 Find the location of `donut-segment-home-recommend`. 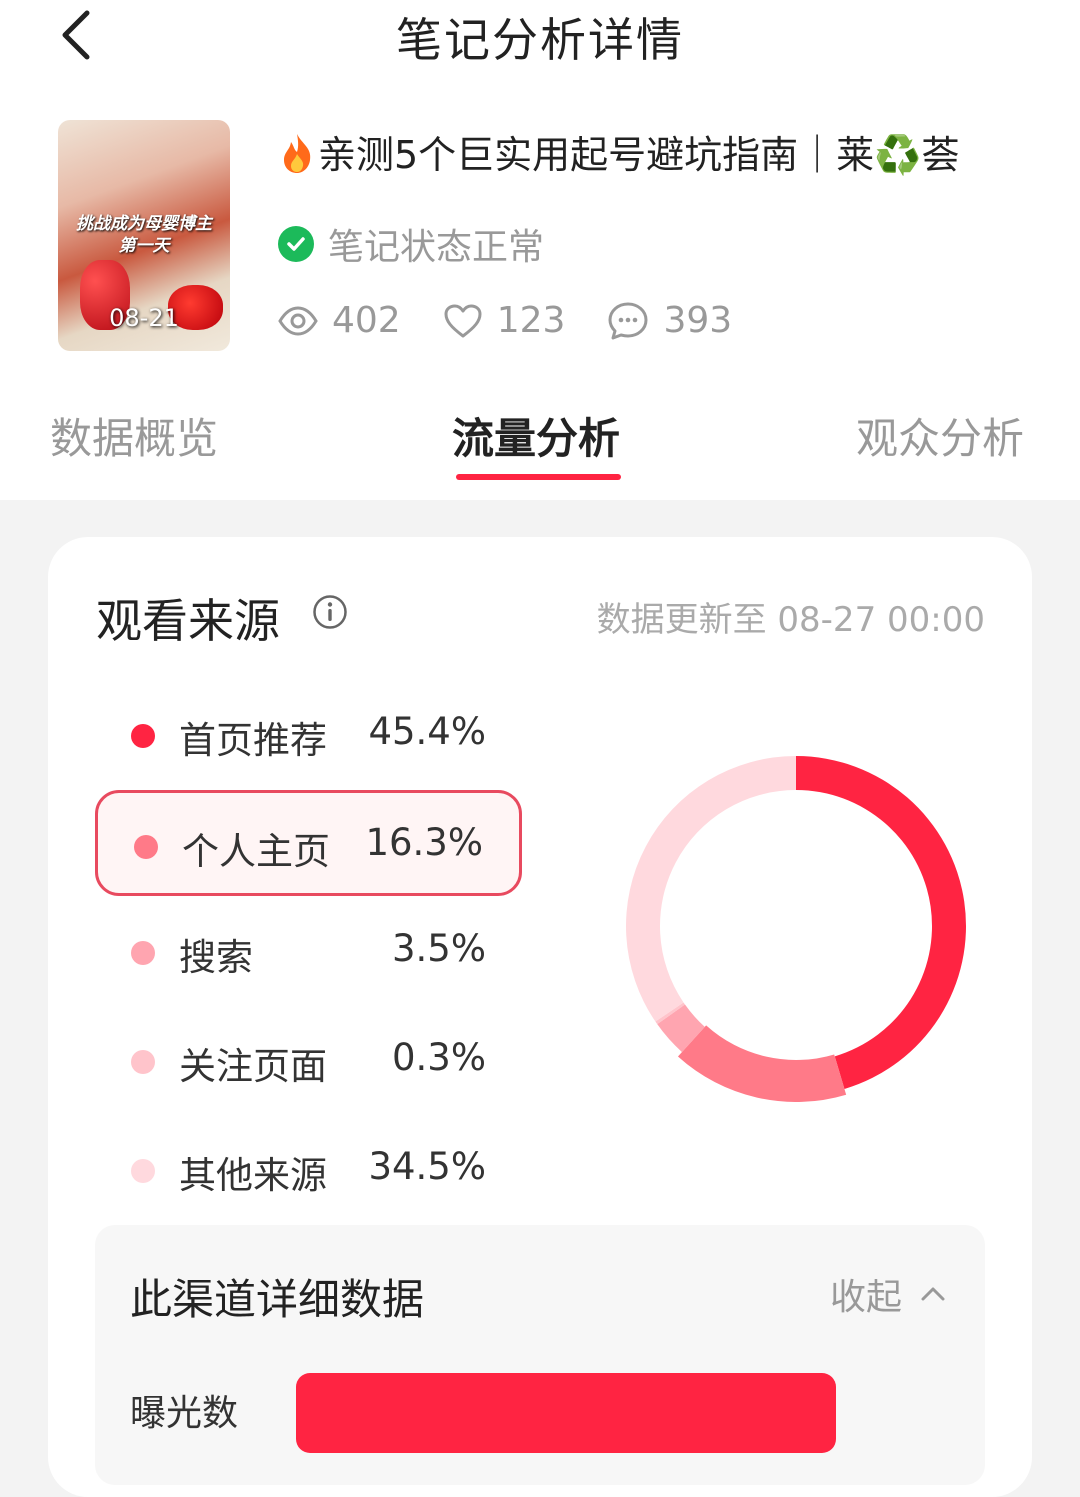

donut-segment-home-recommend is located at coordinates (881, 922).